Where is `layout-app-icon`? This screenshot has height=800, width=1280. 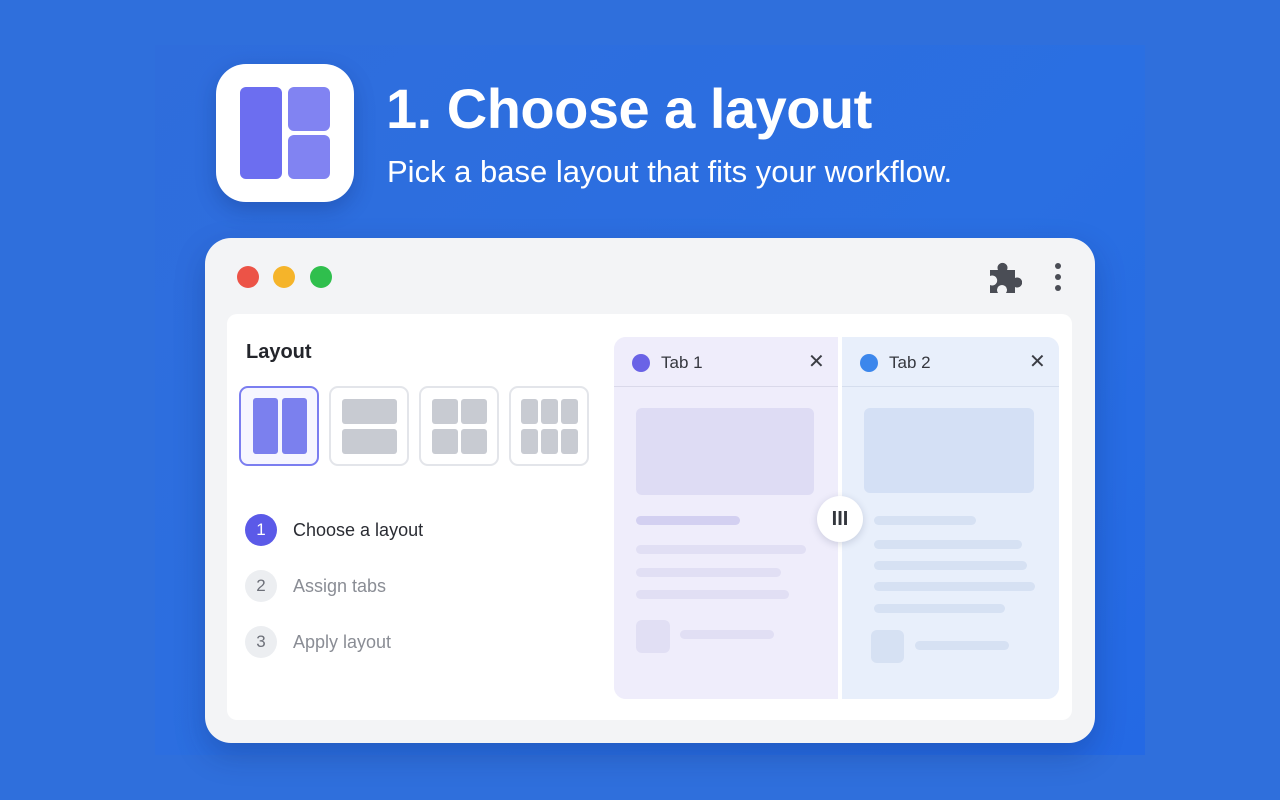
layout-app-icon is located at coordinates (285, 133).